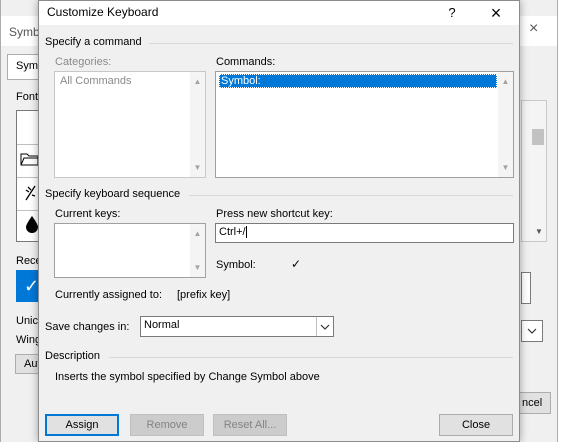  I want to click on commands-label: Commands:, so click(246, 62).